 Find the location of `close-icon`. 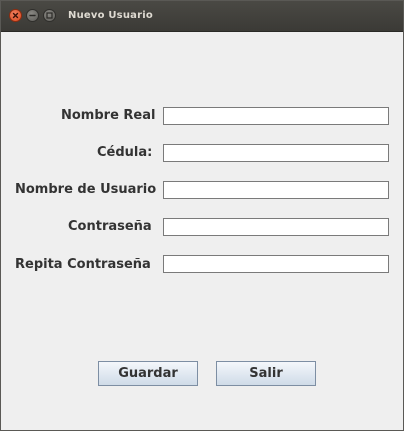

close-icon is located at coordinates (15, 15).